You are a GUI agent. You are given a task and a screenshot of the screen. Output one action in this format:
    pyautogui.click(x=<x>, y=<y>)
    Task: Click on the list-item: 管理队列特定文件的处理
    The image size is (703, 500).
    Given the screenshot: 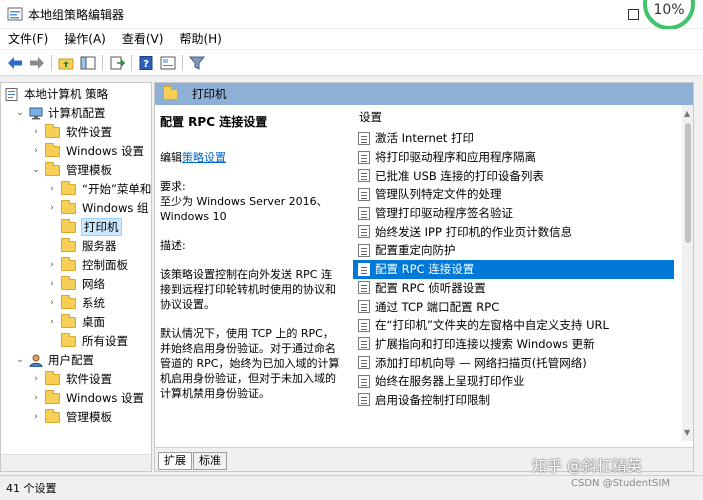 What is the action you would take?
    pyautogui.click(x=523, y=194)
    